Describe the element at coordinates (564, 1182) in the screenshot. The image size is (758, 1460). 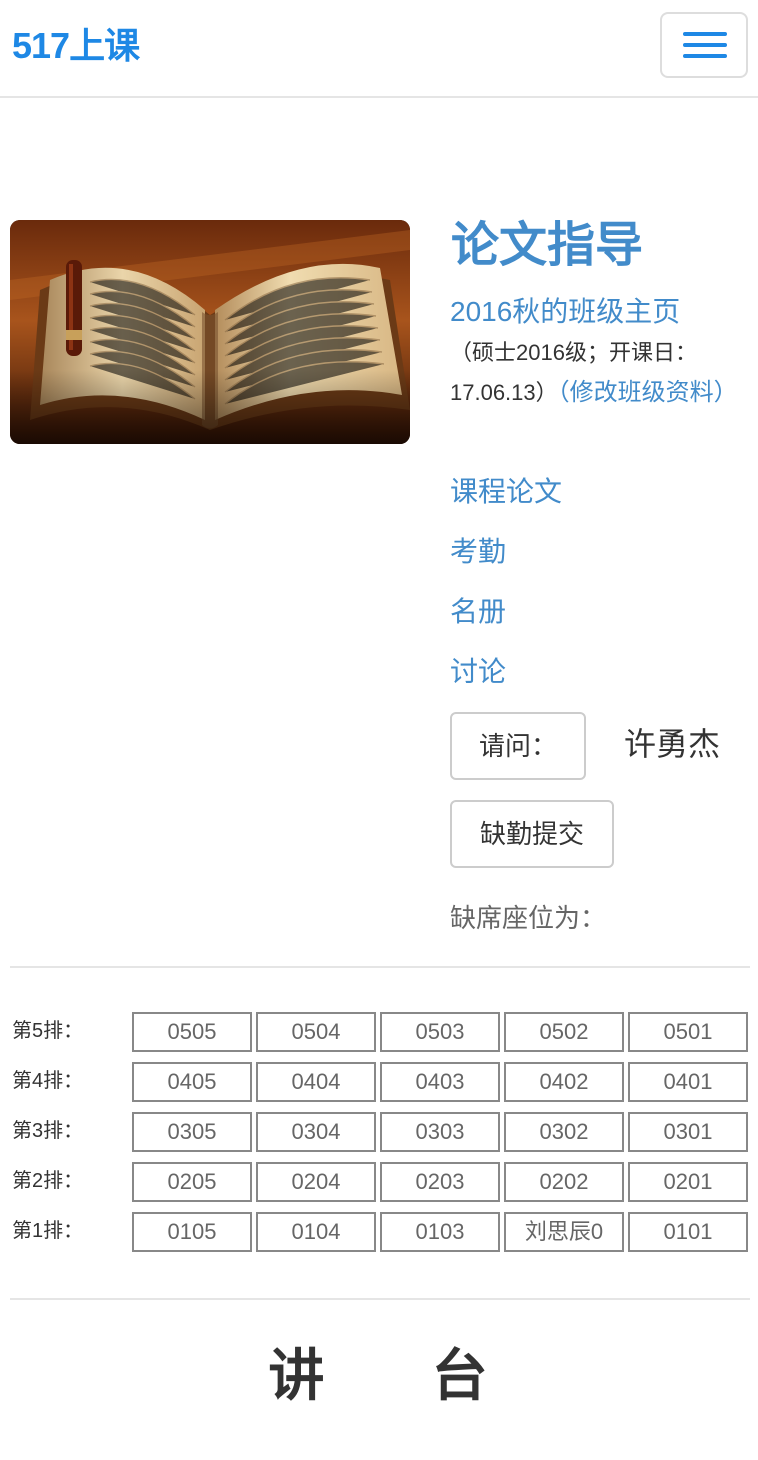
I see `seat-button: 0202` at that location.